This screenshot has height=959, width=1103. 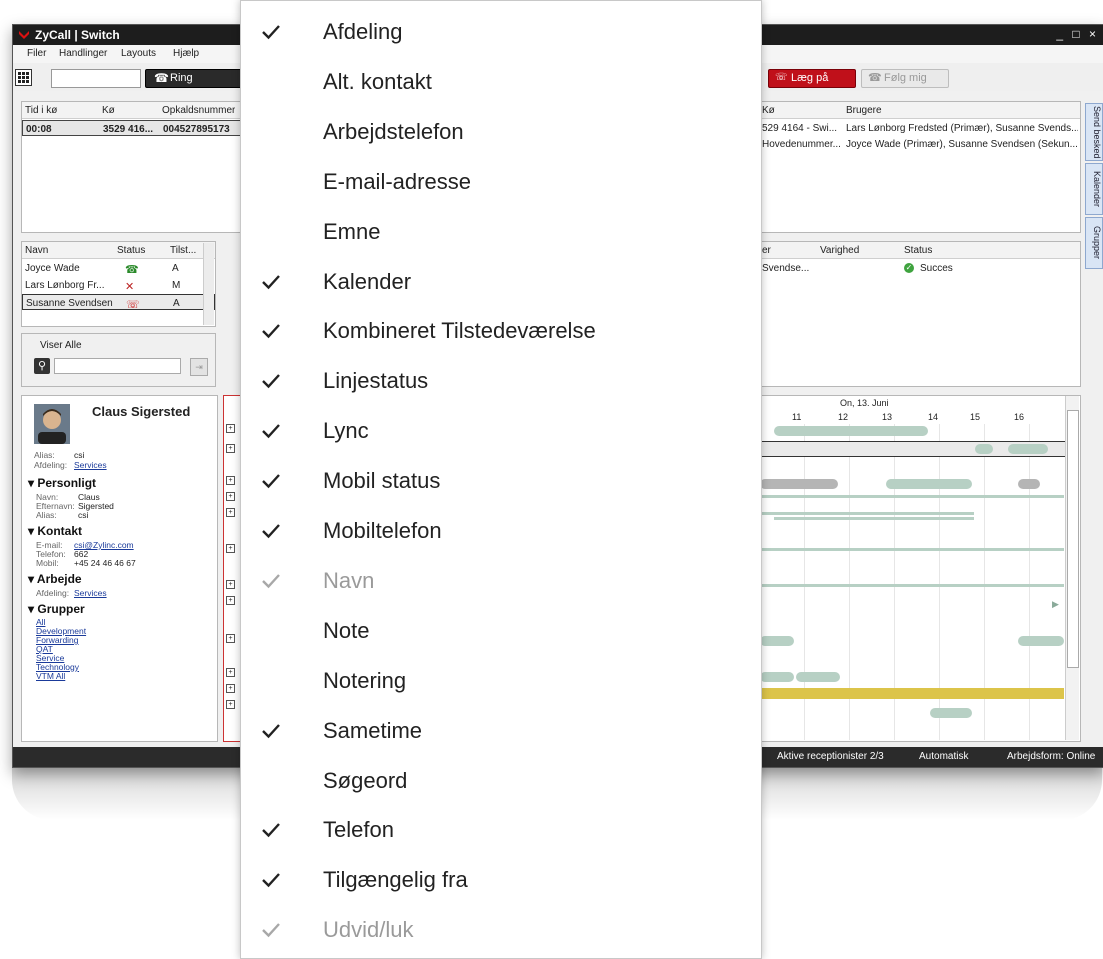 I want to click on menu-item: Tilgængelig fra, so click(x=501, y=881).